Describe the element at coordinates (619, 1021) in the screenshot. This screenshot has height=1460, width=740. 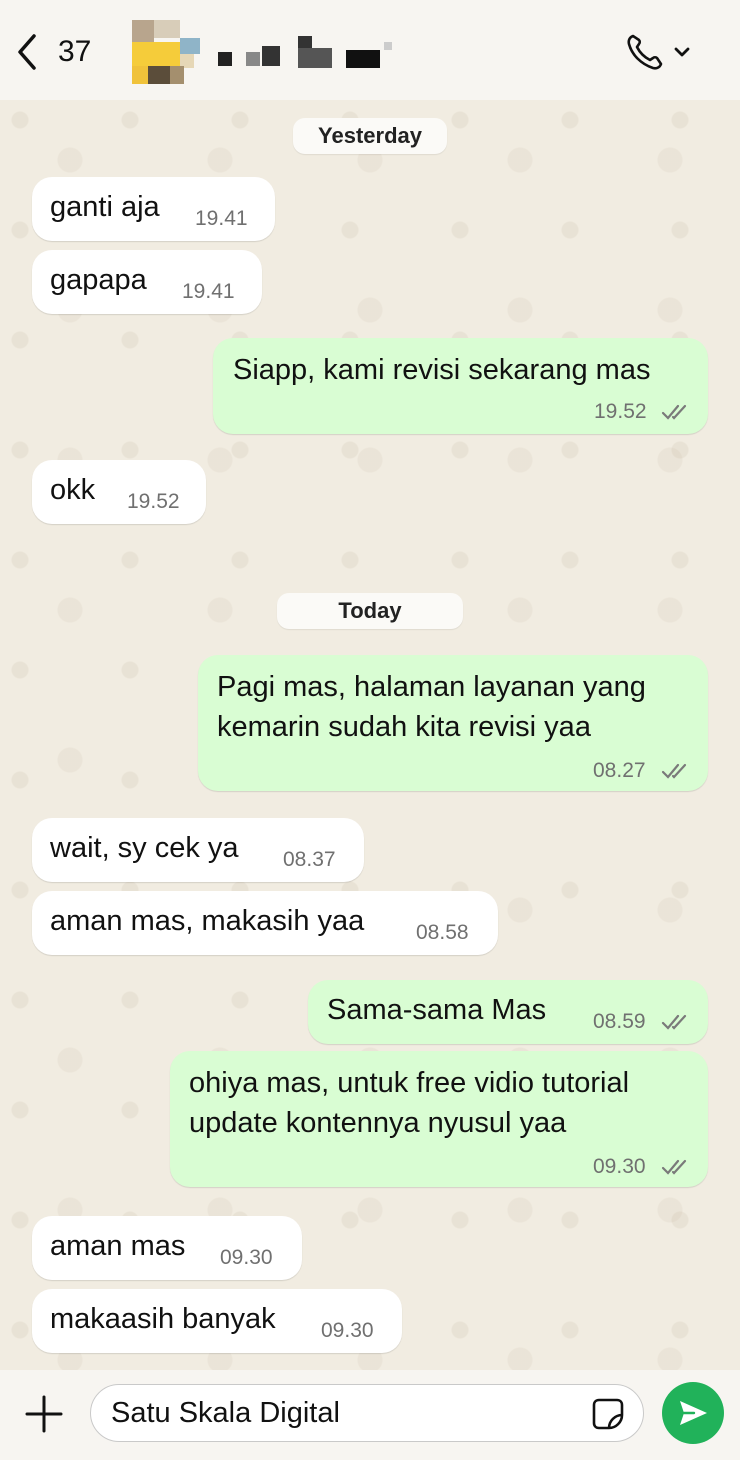
I see `message-time: 08.59` at that location.